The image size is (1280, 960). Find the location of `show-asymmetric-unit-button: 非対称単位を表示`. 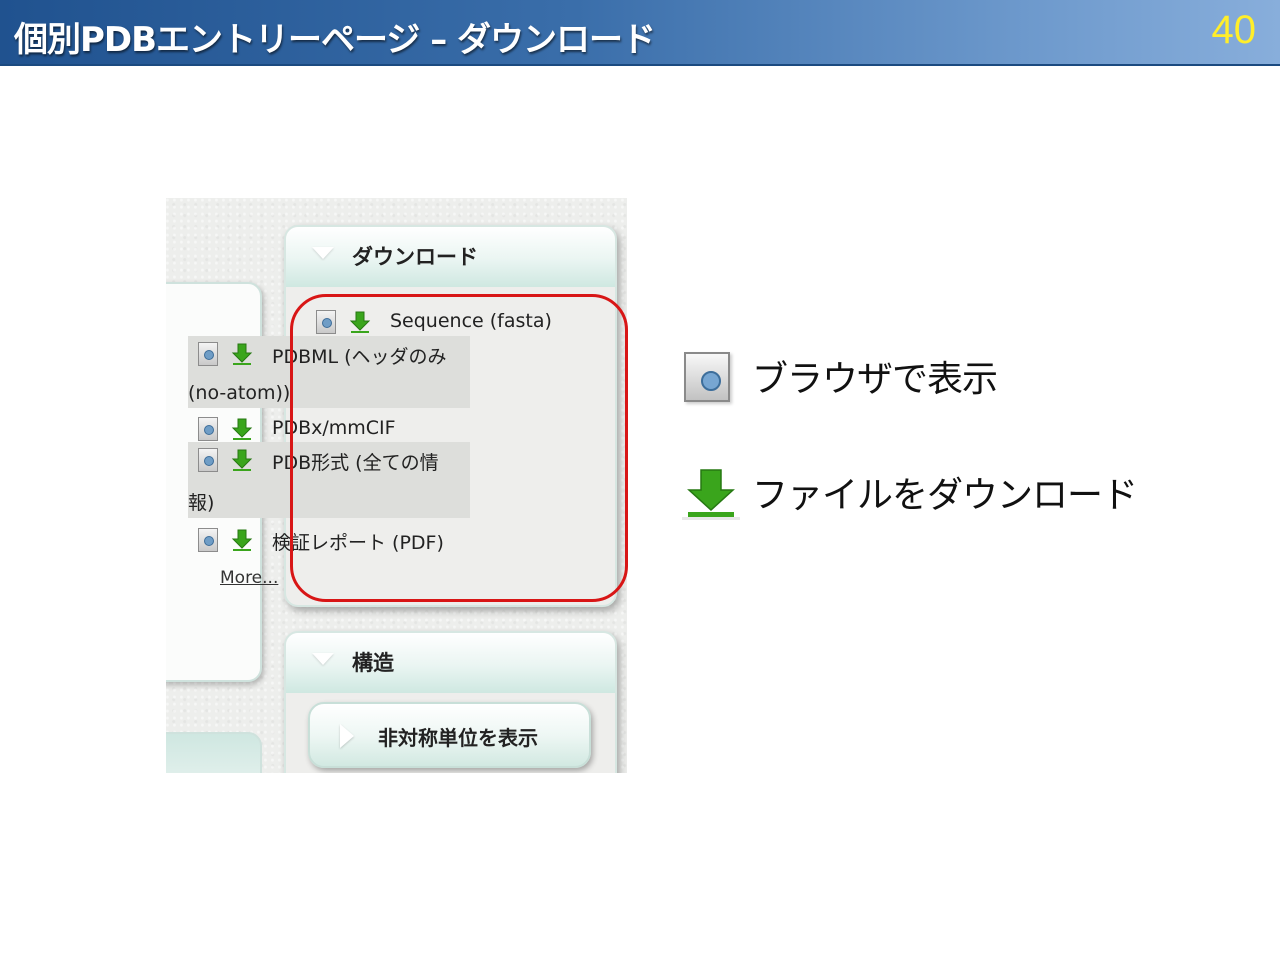

show-asymmetric-unit-button: 非対称単位を表示 is located at coordinates (449, 735).